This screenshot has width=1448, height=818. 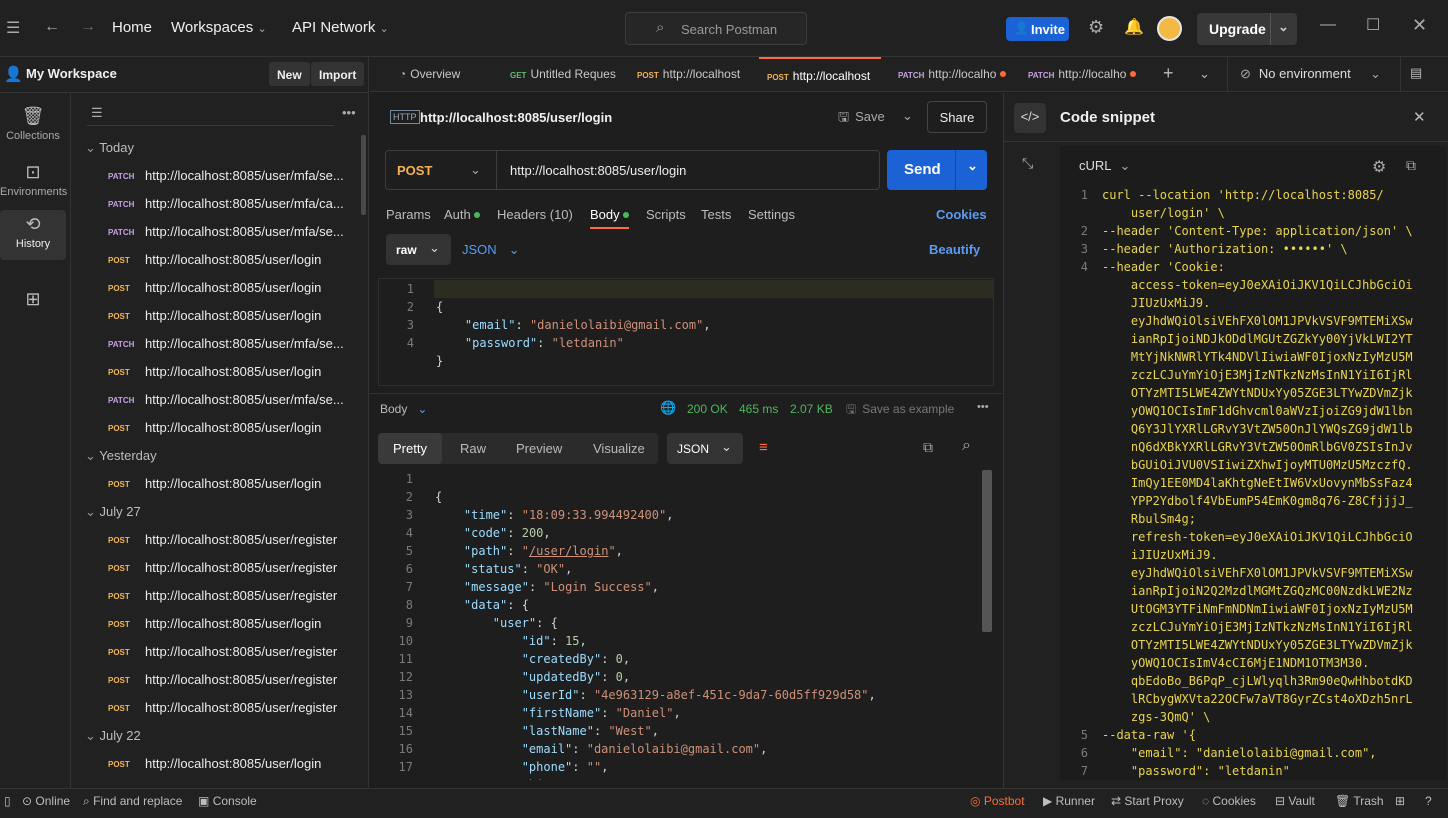 What do you see at coordinates (1087, 74) in the screenshot?
I see `tab-patch-2: PATCH http://localho` at bounding box center [1087, 74].